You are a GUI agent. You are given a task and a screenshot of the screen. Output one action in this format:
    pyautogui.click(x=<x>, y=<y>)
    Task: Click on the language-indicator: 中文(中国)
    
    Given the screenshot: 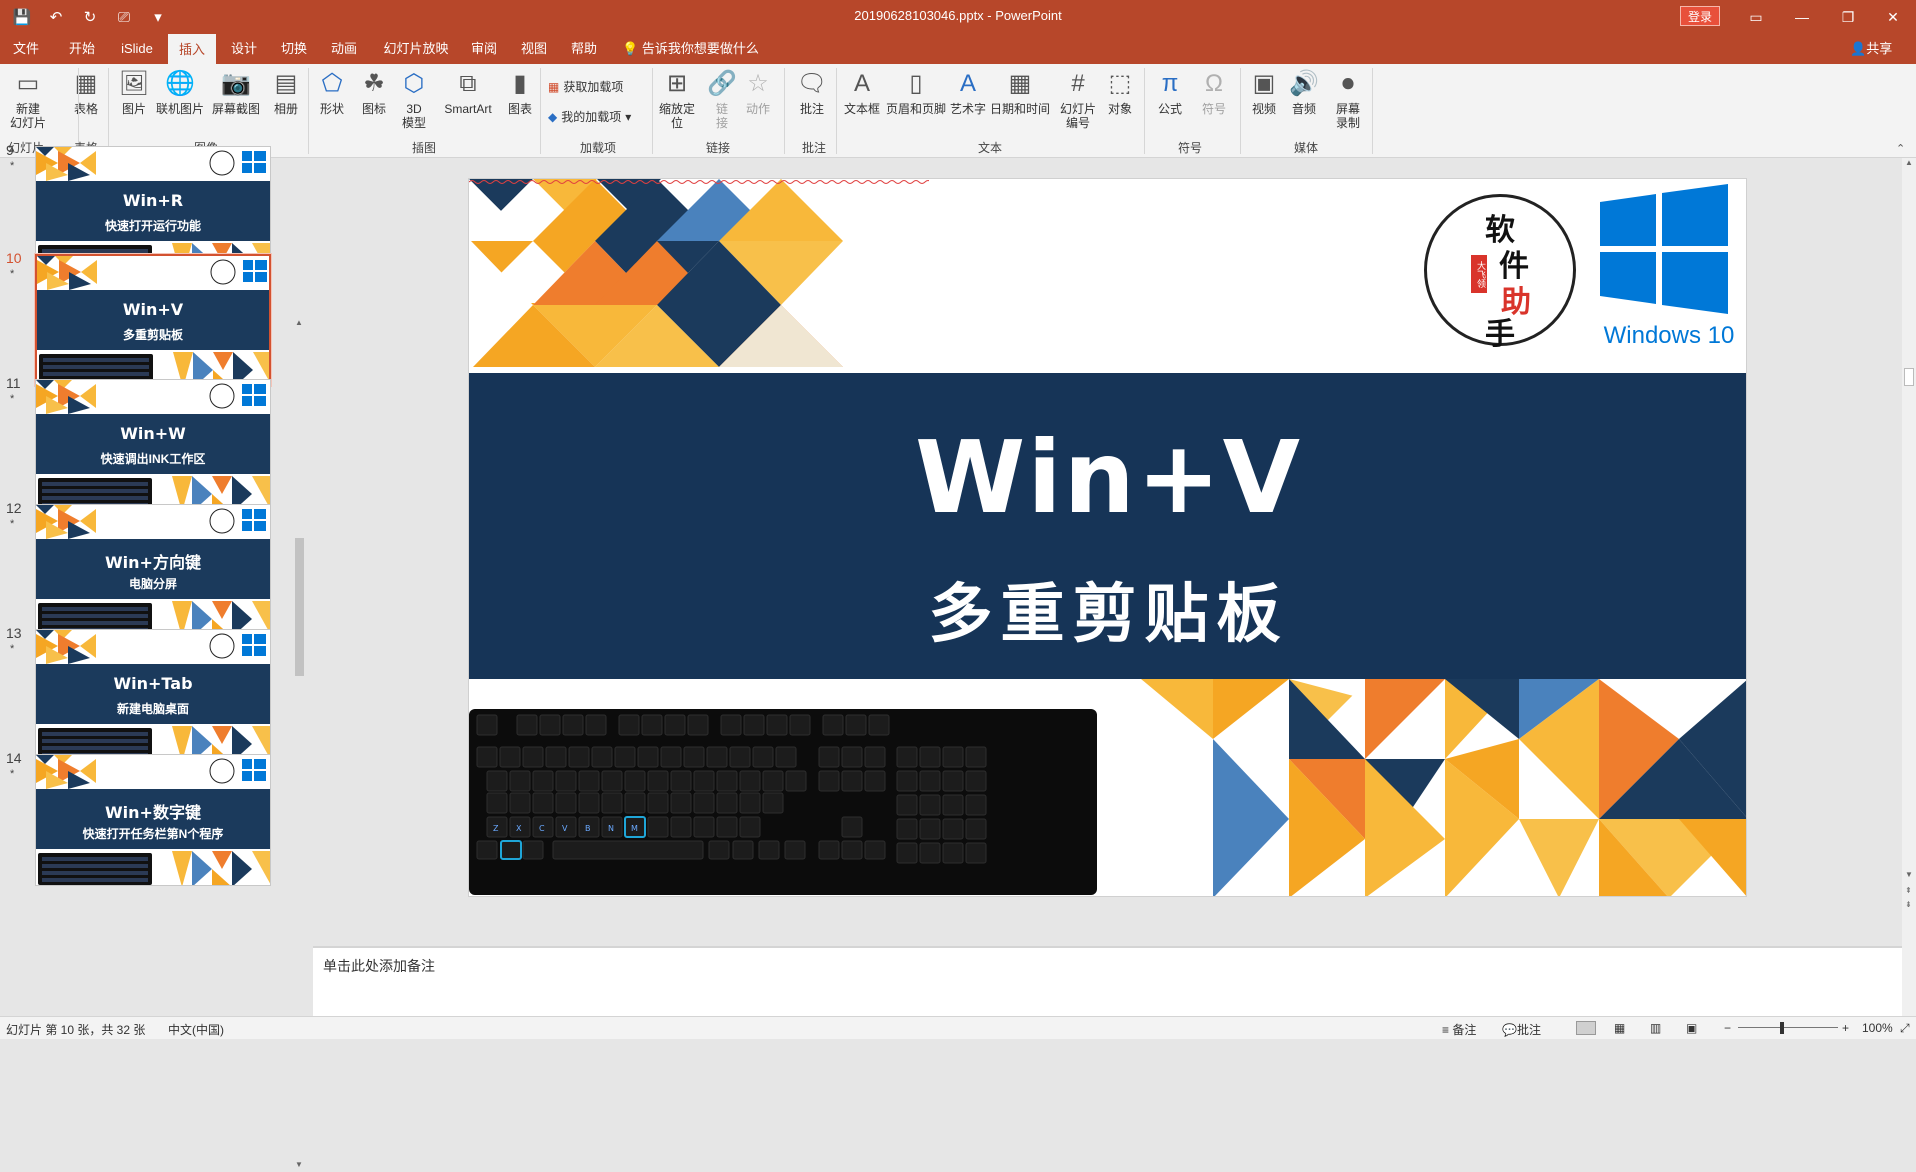 What is the action you would take?
    pyautogui.click(x=196, y=1029)
    